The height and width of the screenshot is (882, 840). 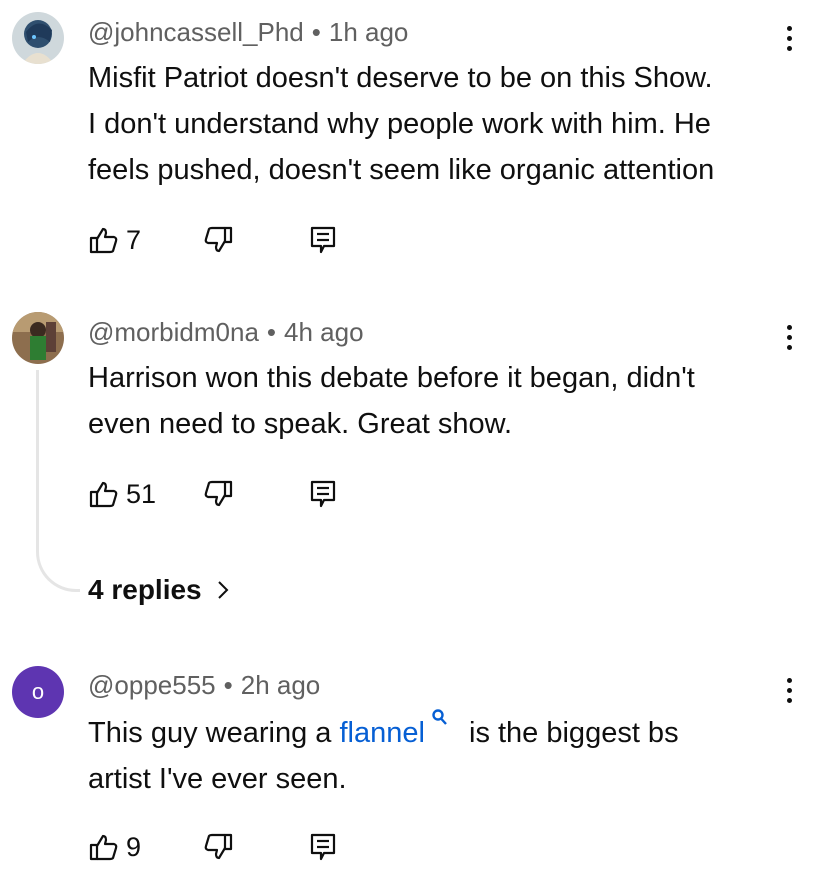 I want to click on like-count: 9, so click(x=134, y=846).